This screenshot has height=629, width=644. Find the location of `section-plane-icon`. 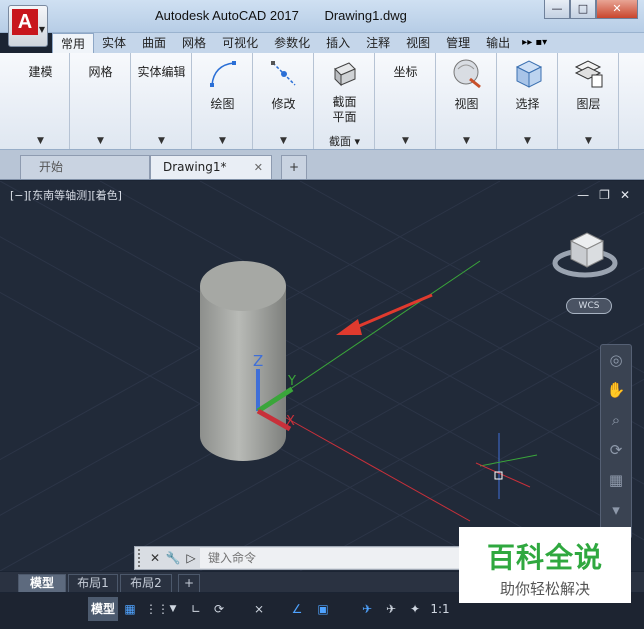

section-plane-icon is located at coordinates (344, 74).